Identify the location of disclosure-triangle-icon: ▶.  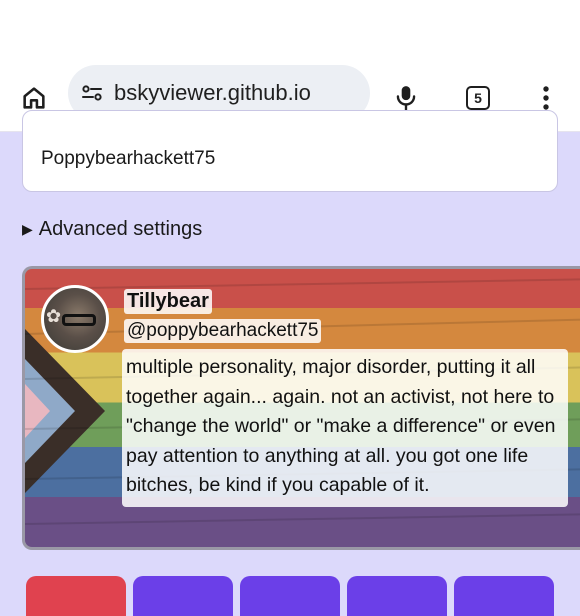
(27, 229).